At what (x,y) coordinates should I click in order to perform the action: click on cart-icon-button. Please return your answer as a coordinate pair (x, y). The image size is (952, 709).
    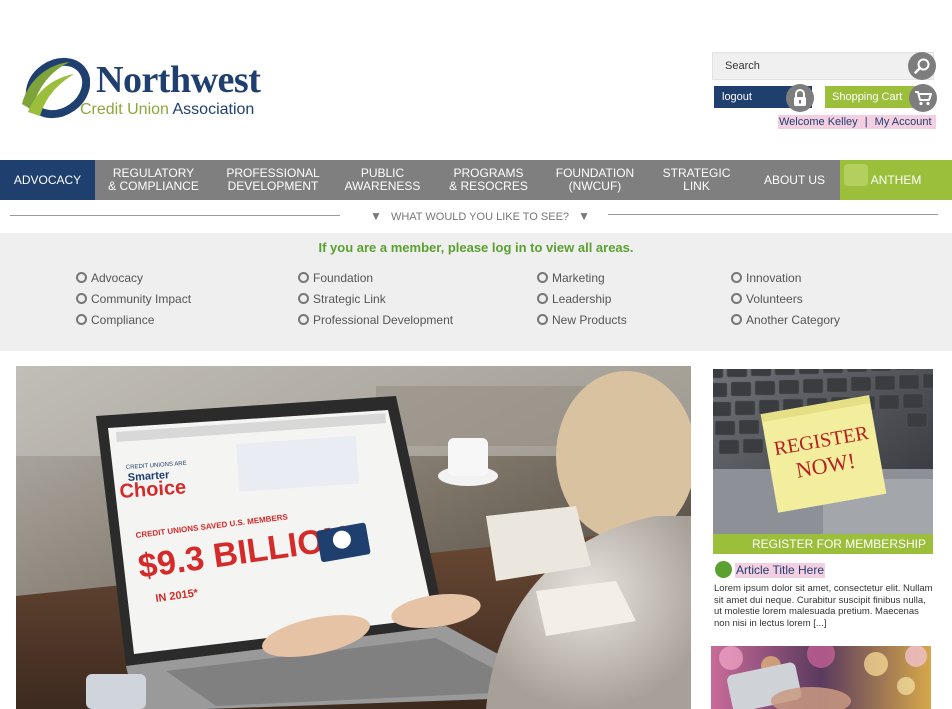
    Looking at the image, I should click on (923, 98).